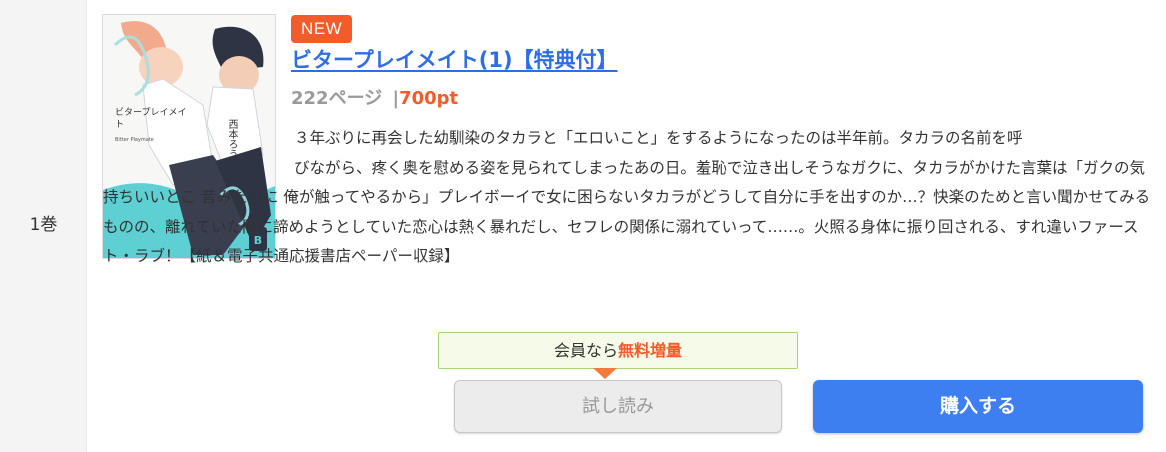 The image size is (1166, 452). What do you see at coordinates (585, 350) in the screenshot?
I see `member-prefix: 会員なら` at bounding box center [585, 350].